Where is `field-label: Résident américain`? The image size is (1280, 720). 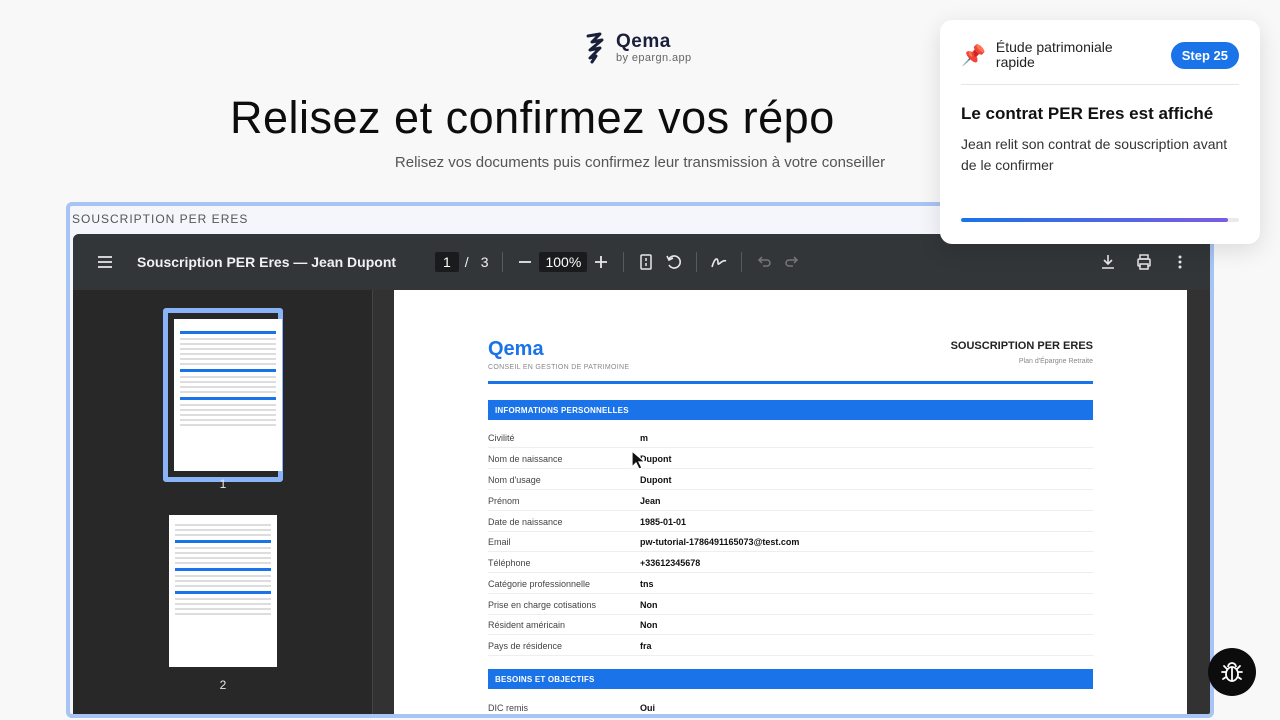
field-label: Résident américain is located at coordinates (527, 625).